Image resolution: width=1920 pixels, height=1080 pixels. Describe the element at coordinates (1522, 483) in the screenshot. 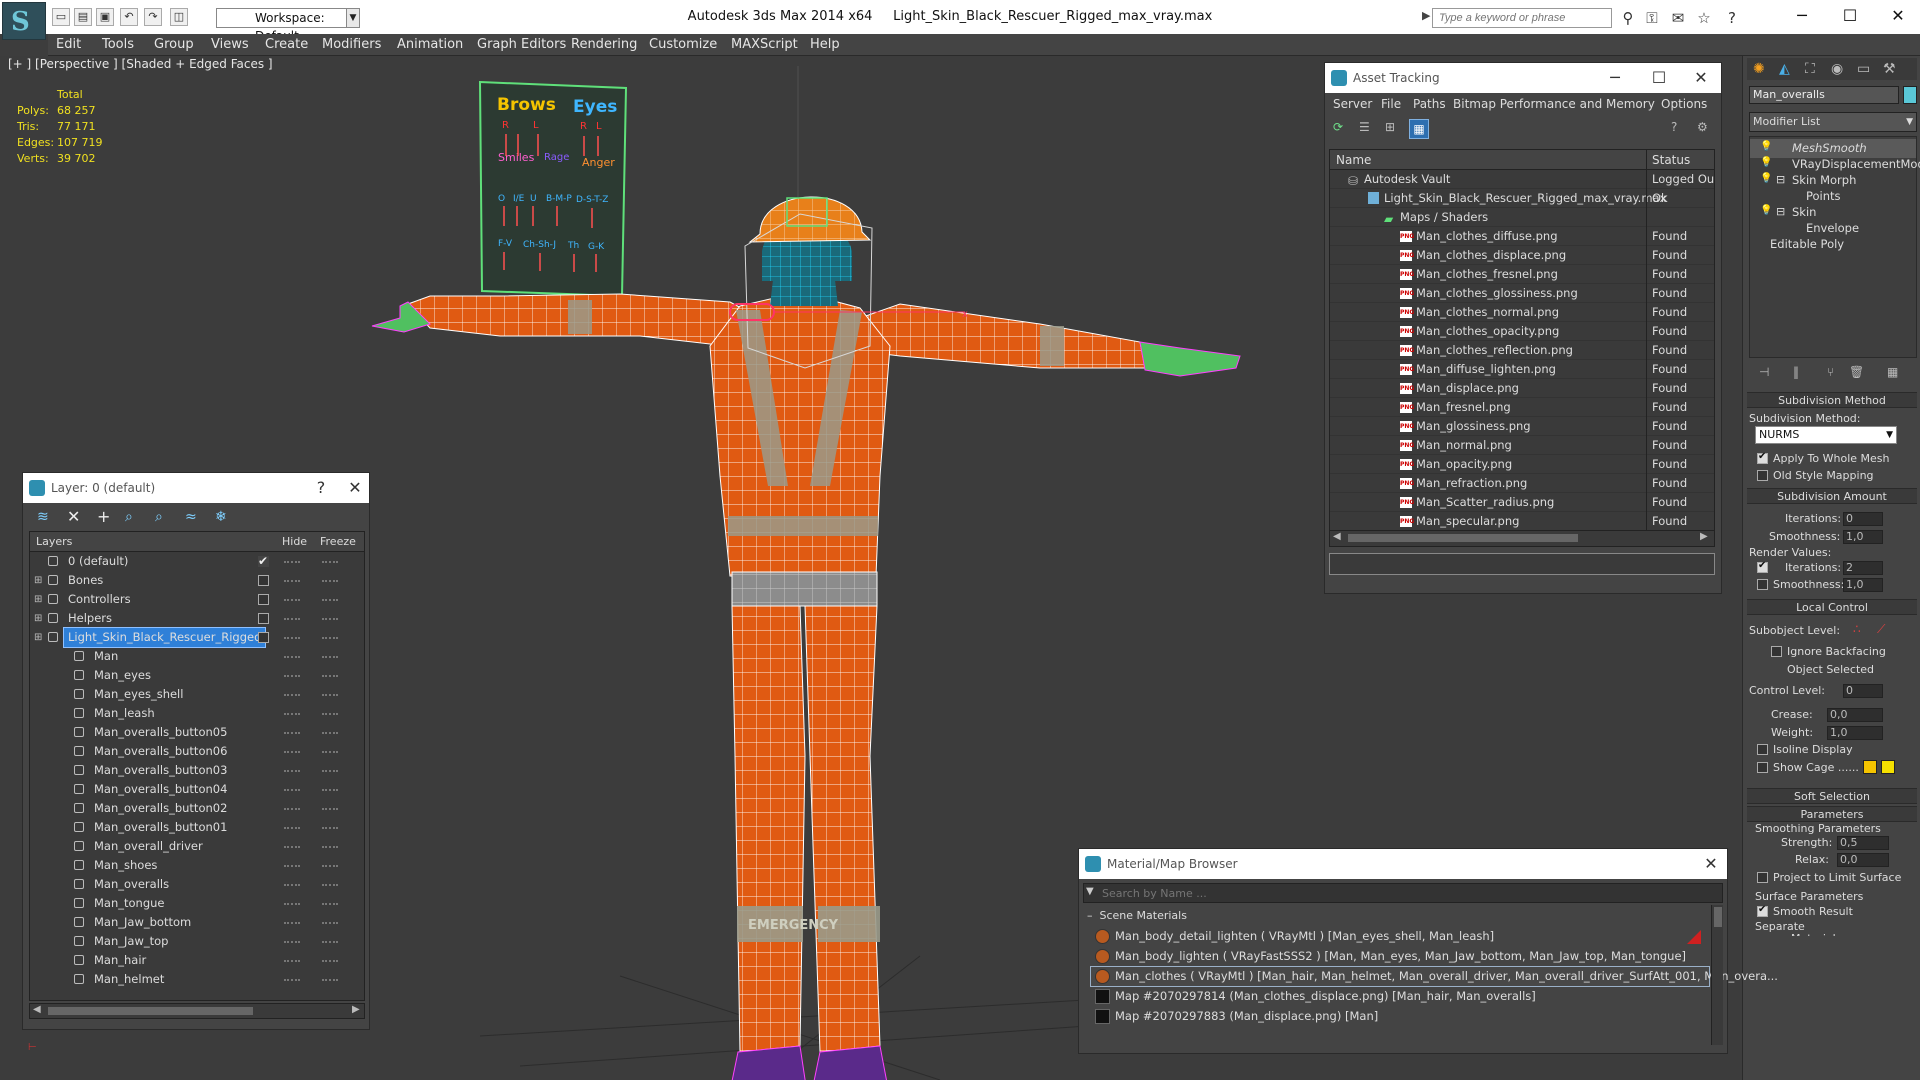

I see `asset-row: PNG Man_refraction.png Found` at that location.